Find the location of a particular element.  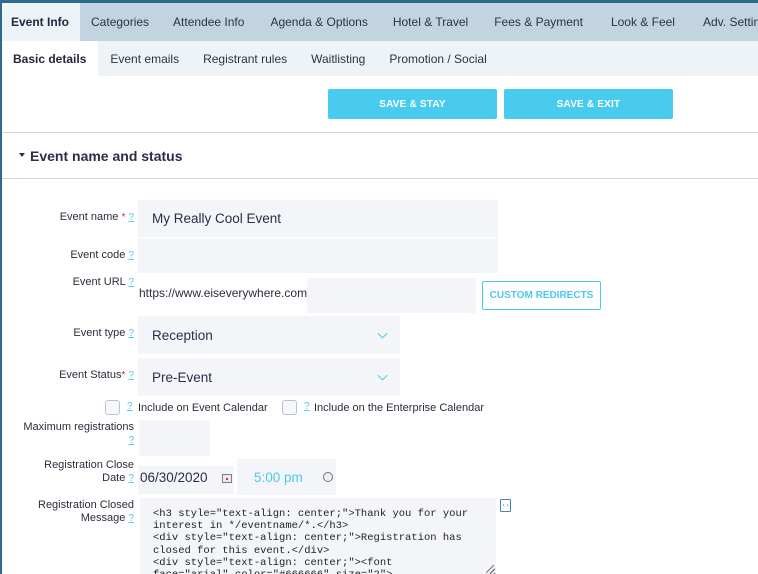

html-source-icon: ‹› is located at coordinates (505, 505).